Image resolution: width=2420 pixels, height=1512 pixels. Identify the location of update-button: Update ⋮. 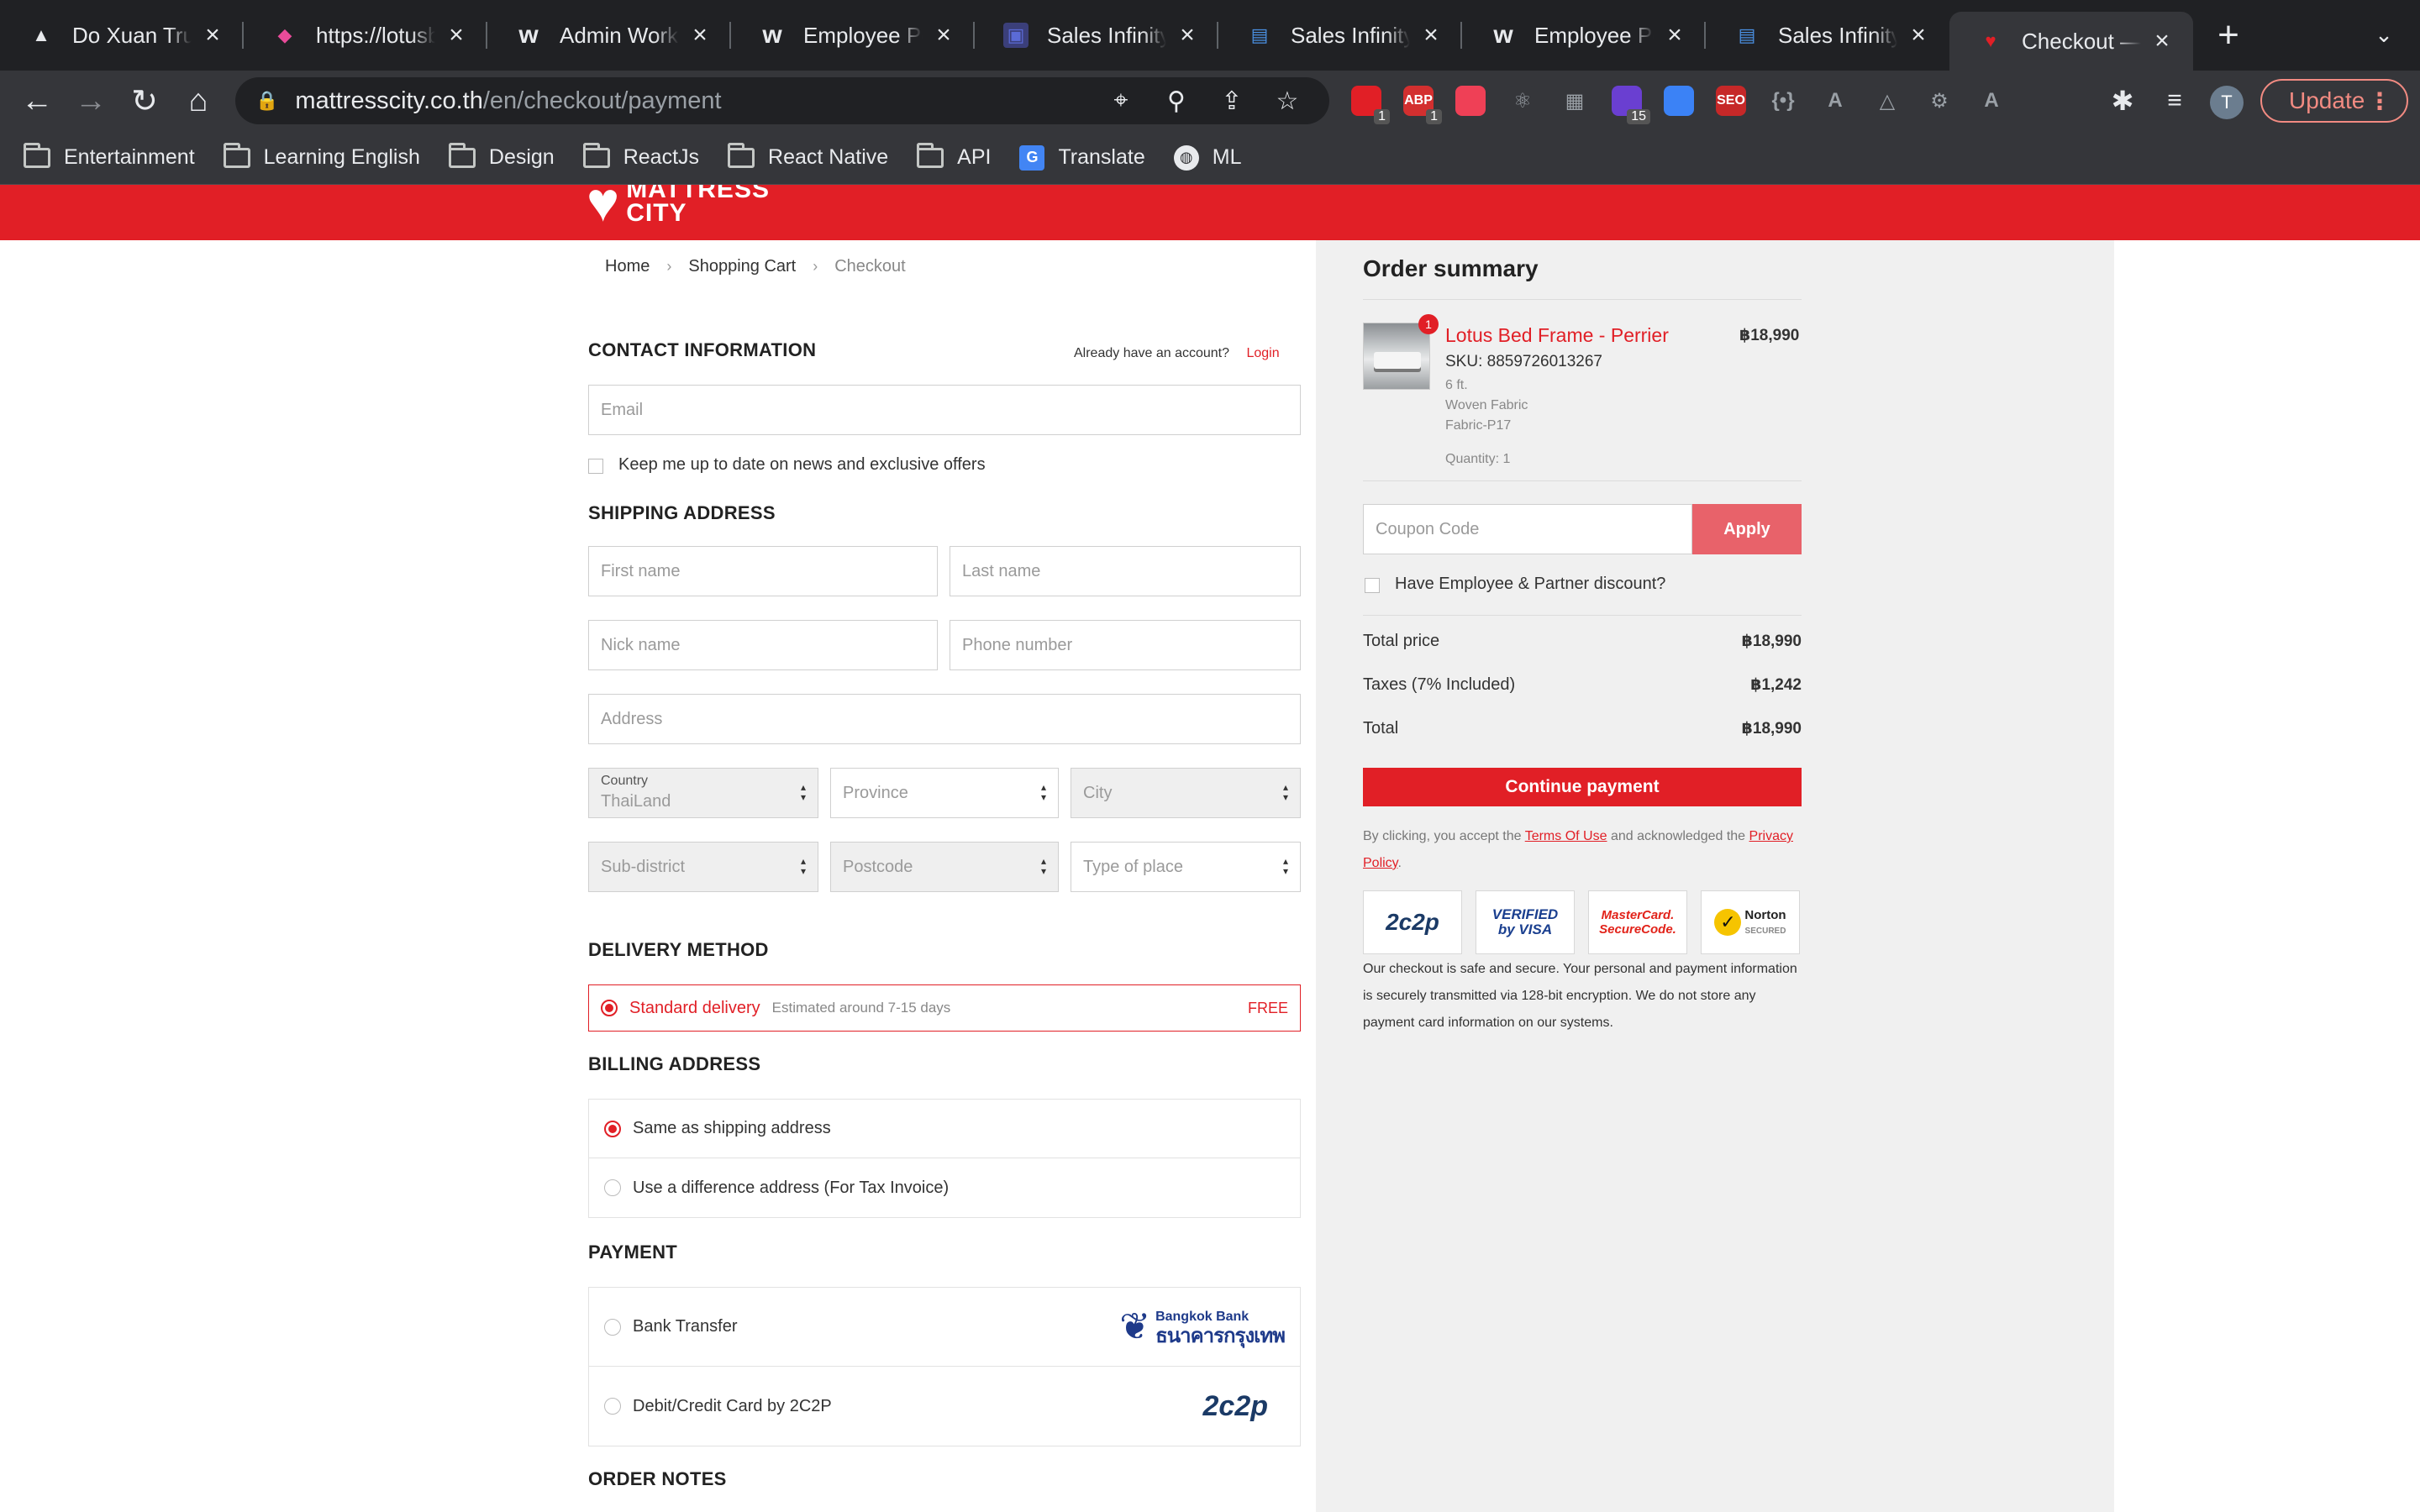
(2334, 101).